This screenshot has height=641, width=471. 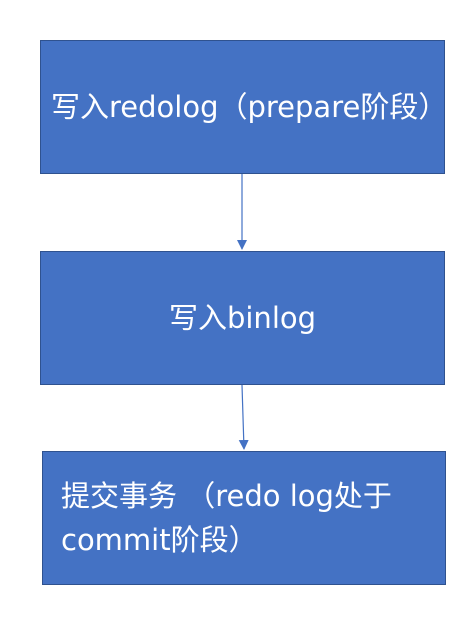 What do you see at coordinates (243, 417) in the screenshot?
I see `arrow-step2-to-step3` at bounding box center [243, 417].